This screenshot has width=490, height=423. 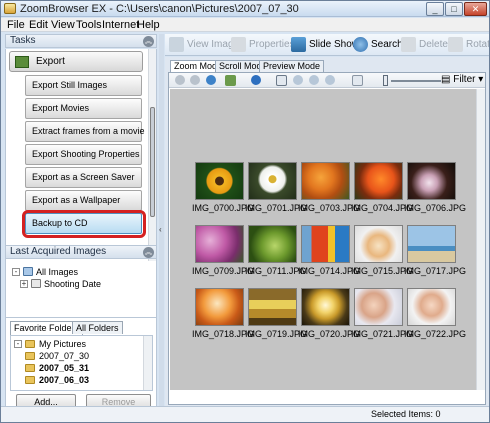 What do you see at coordinates (120, 25) in the screenshot?
I see `menu-internet: Internet` at bounding box center [120, 25].